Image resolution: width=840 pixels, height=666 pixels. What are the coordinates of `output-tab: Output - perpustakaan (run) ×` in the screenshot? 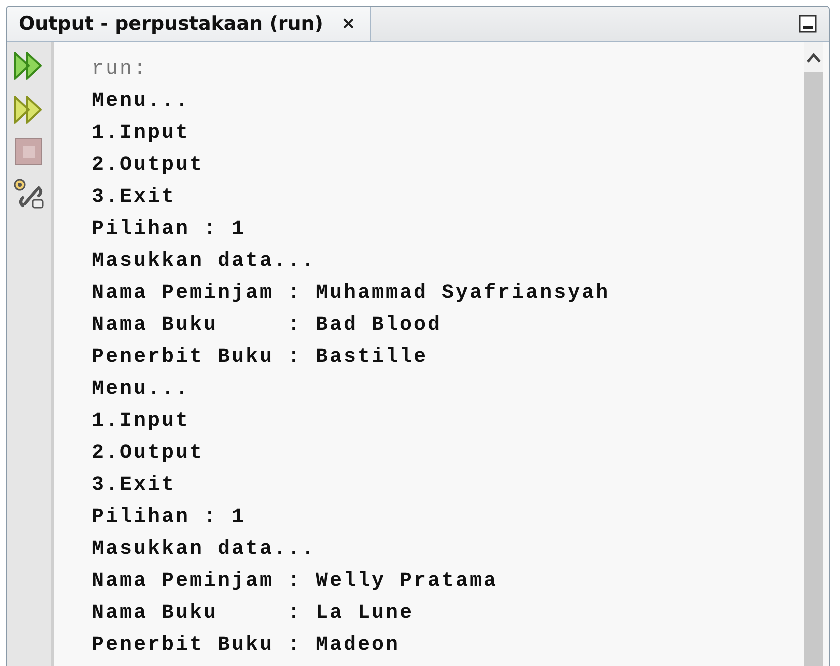 It's located at (189, 24).